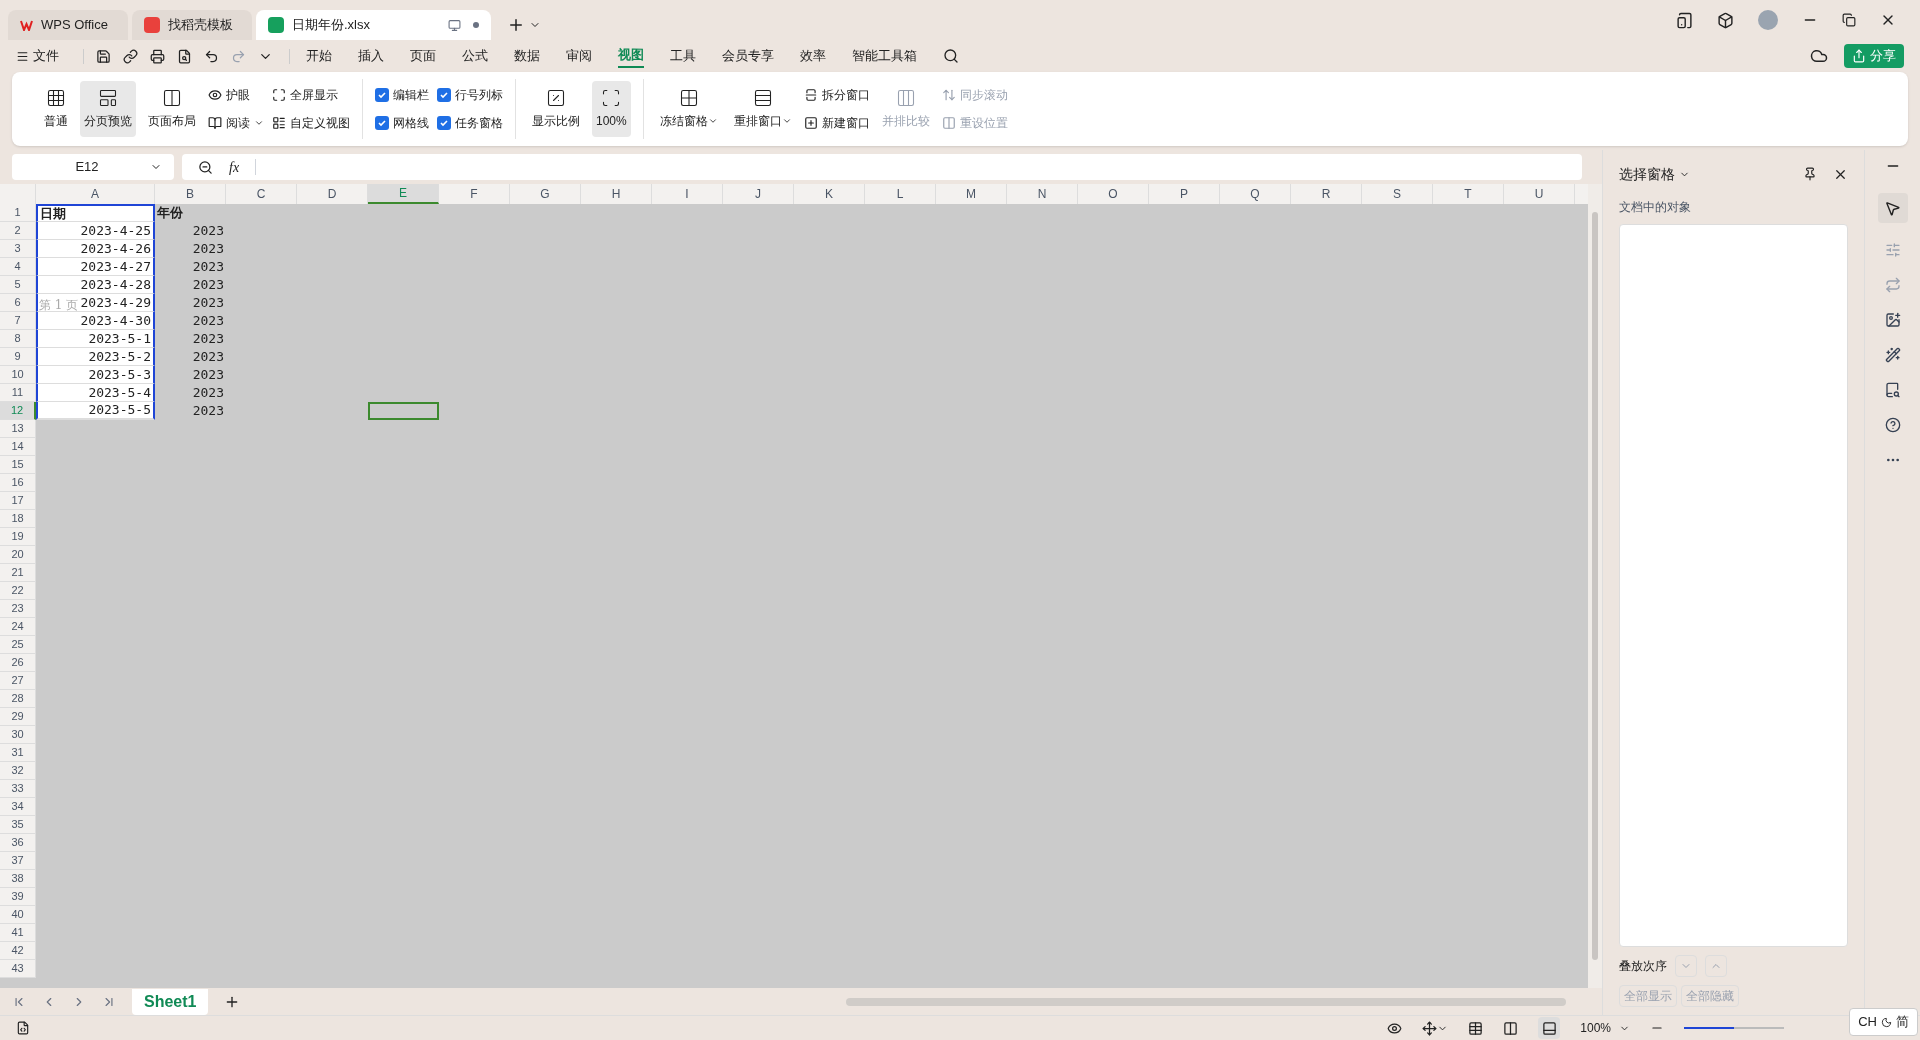 The height and width of the screenshot is (1040, 1920). Describe the element at coordinates (758, 194) in the screenshot. I see `column-header: J` at that location.